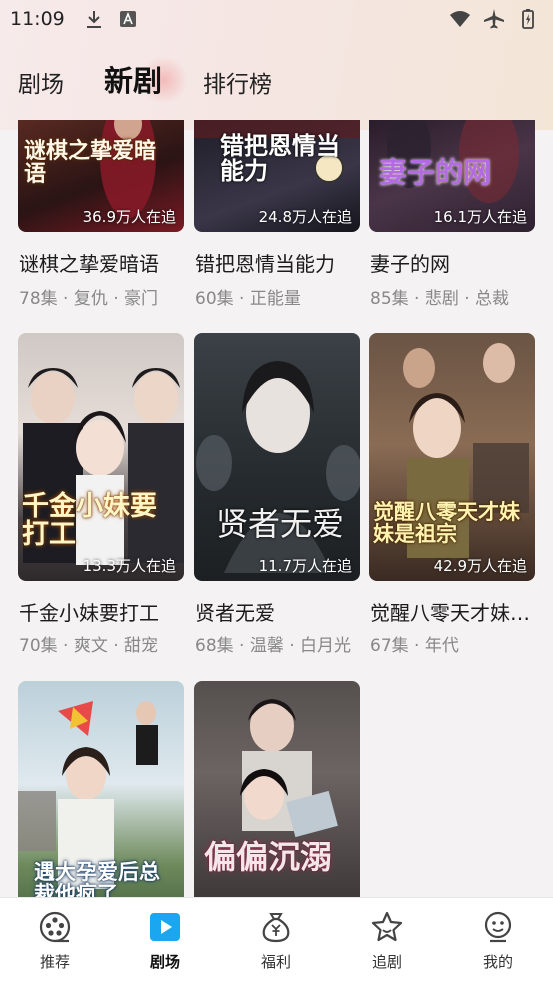 This screenshot has width=553, height=983. I want to click on drama-poster: 觉醒八零天才妹妹是祖宗 42.9万人在追, so click(452, 457).